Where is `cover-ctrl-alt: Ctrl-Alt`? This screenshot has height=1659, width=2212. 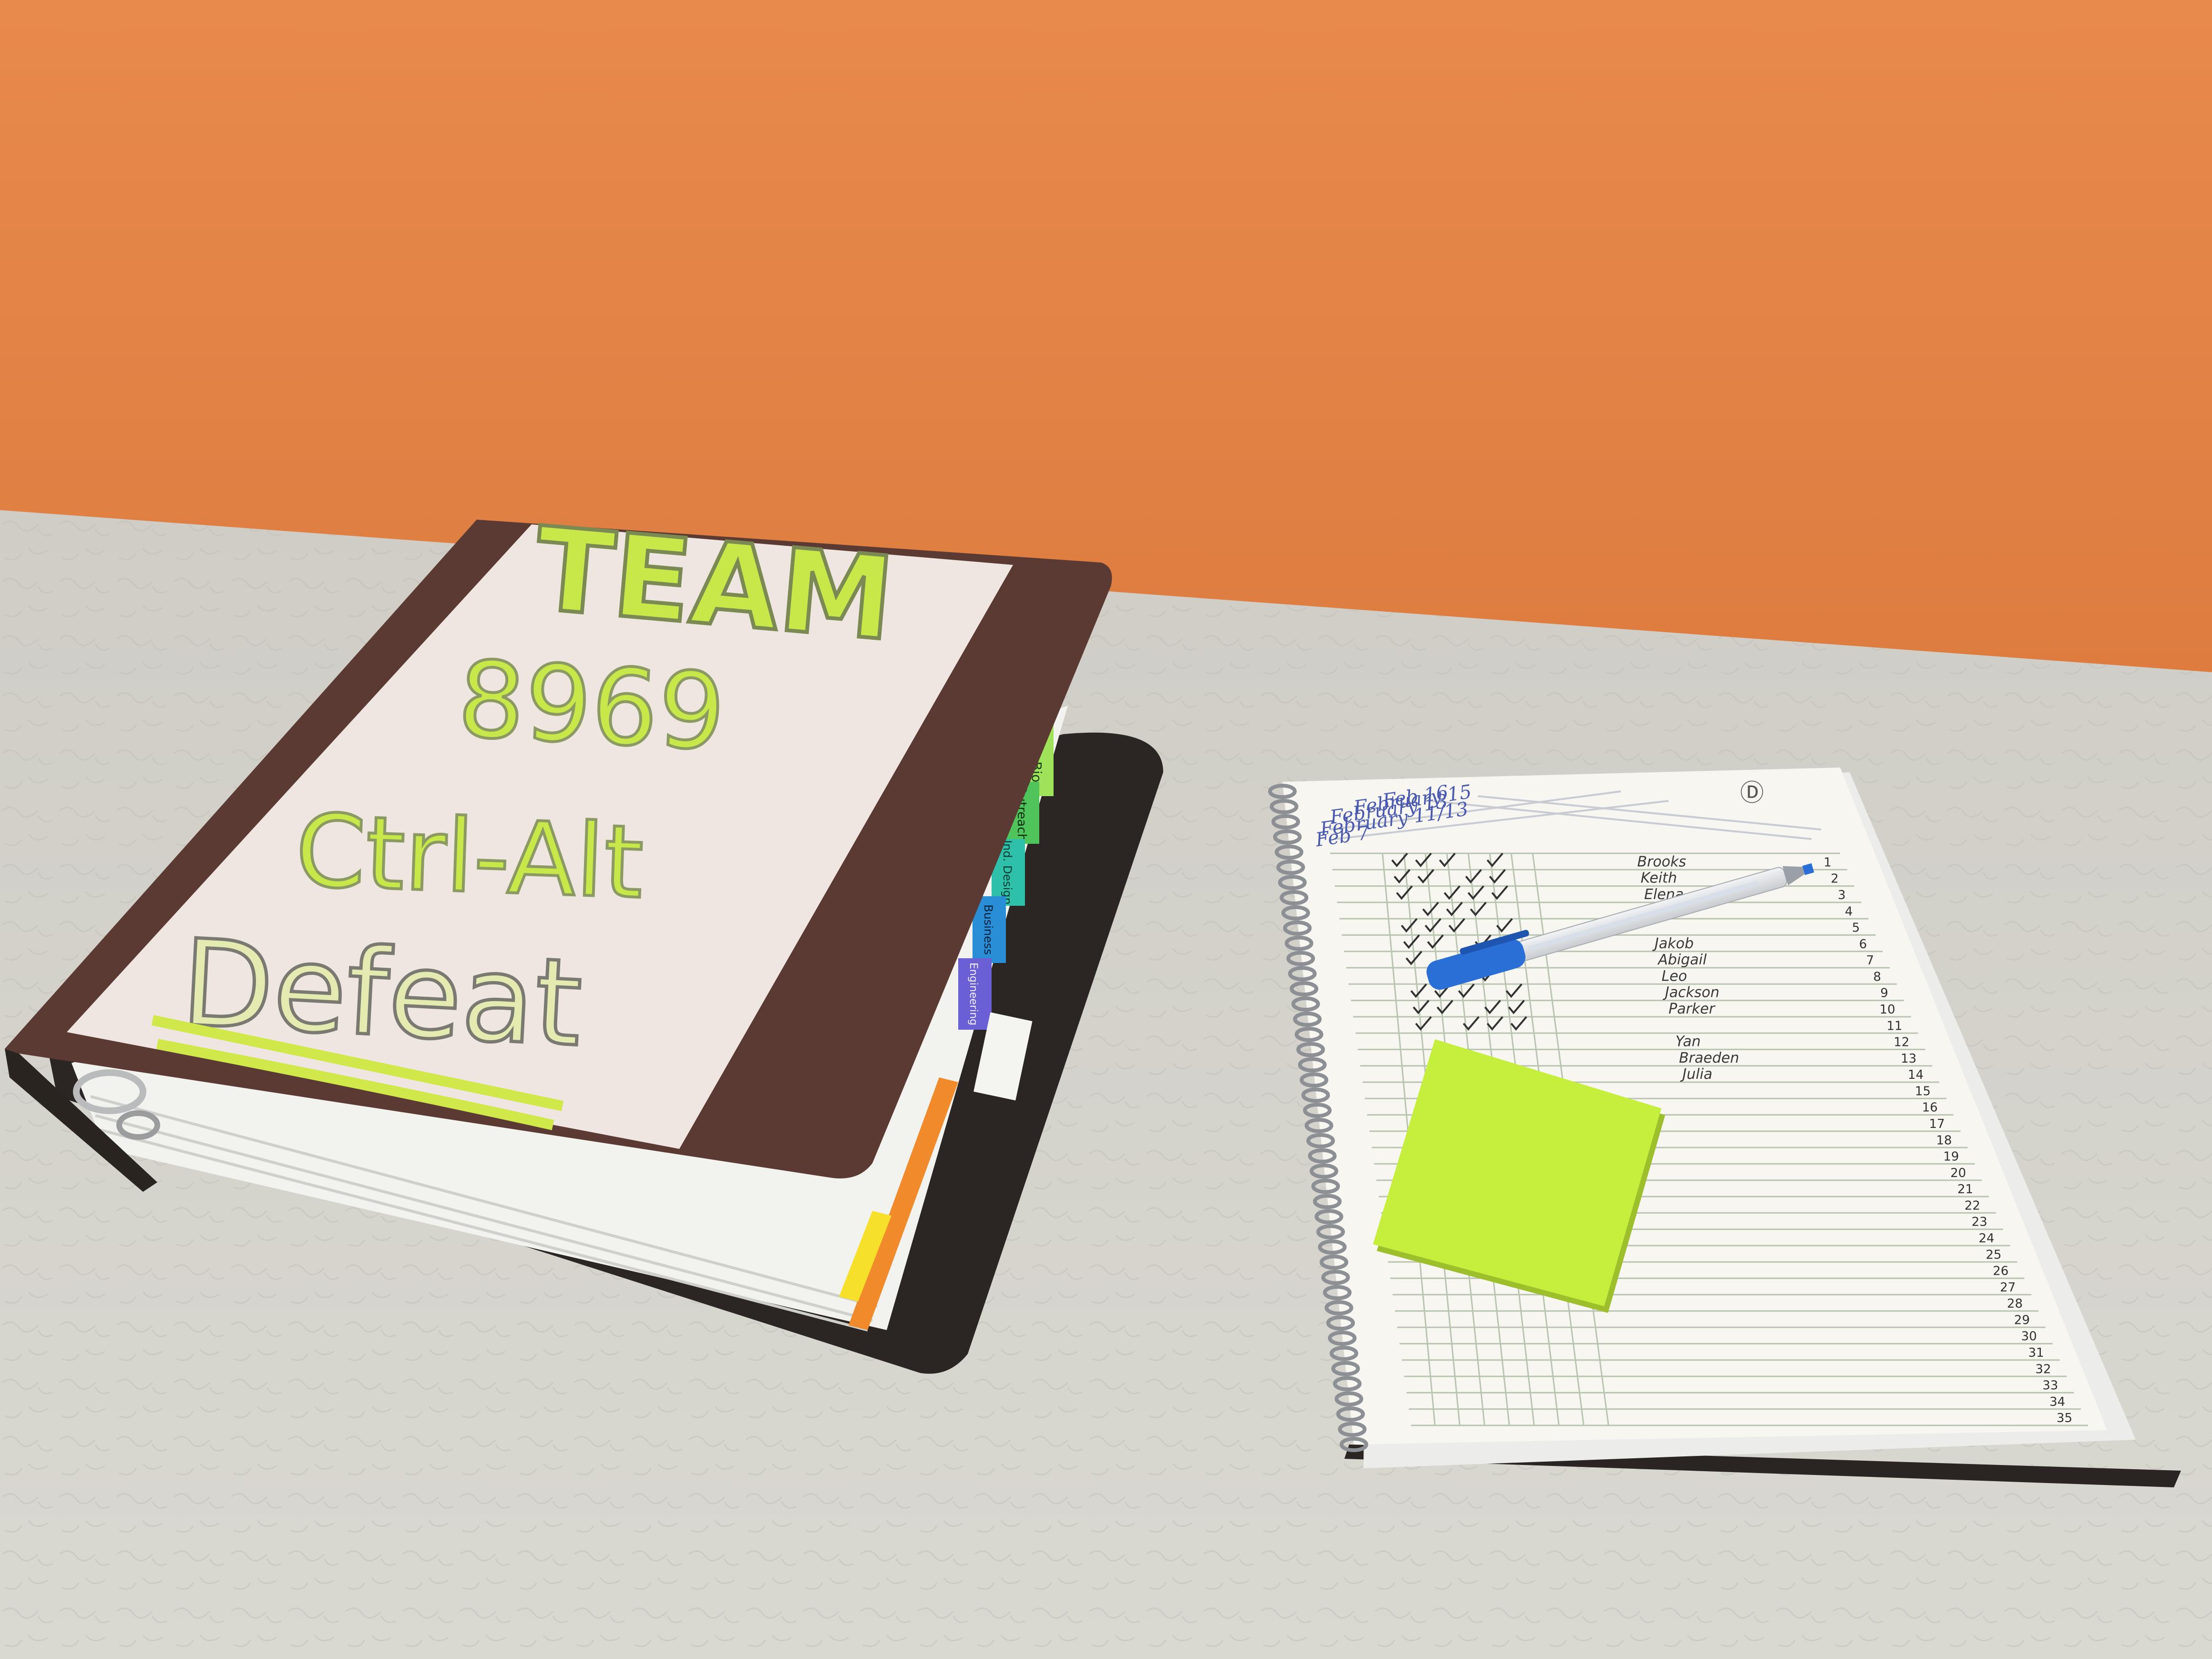 cover-ctrl-alt: Ctrl-Alt is located at coordinates (469, 856).